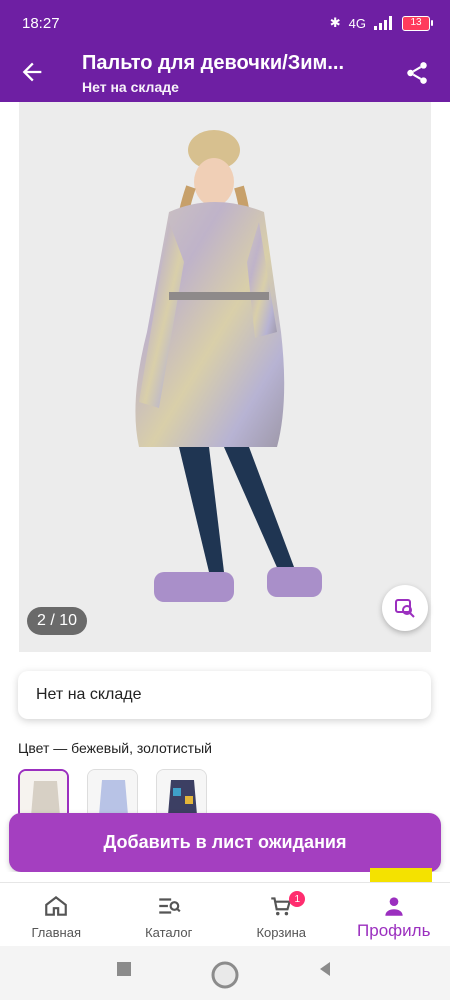  I want to click on battery-icon: 13, so click(417, 23).